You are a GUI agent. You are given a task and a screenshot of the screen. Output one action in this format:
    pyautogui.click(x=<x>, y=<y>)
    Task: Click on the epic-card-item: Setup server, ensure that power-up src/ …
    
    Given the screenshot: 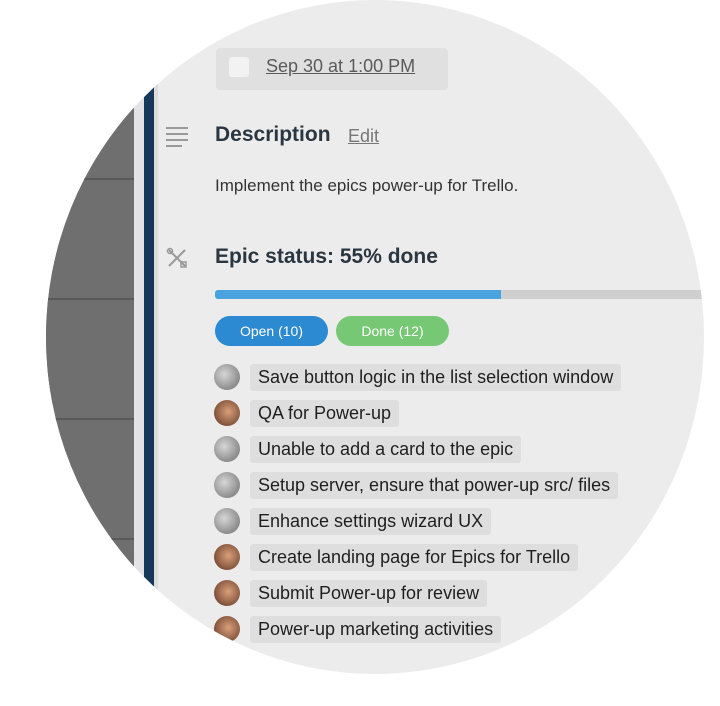 What is the action you would take?
    pyautogui.click(x=417, y=485)
    